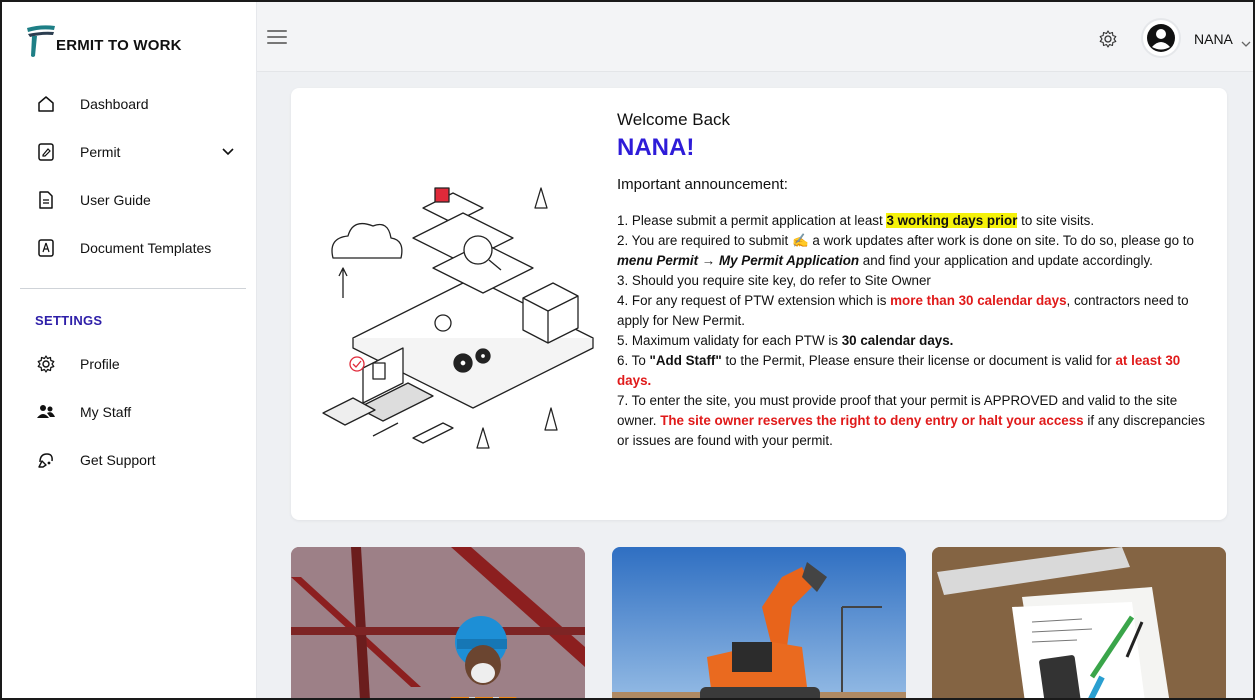 This screenshot has height=700, width=1255. I want to click on sidebar-item-user-guide: User Guide, so click(129, 200).